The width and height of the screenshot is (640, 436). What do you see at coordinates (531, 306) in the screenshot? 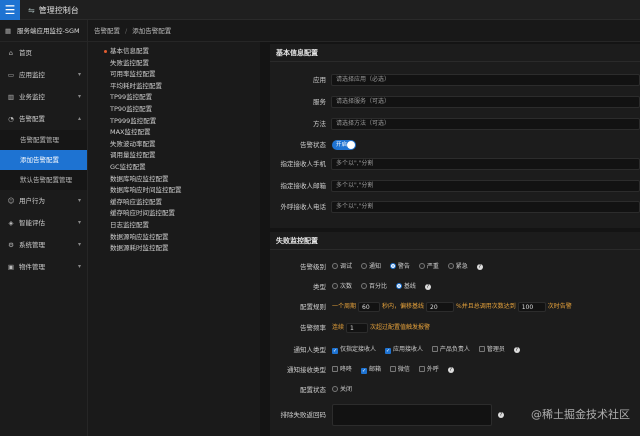
I see `total-calls-input: 100` at bounding box center [531, 306].